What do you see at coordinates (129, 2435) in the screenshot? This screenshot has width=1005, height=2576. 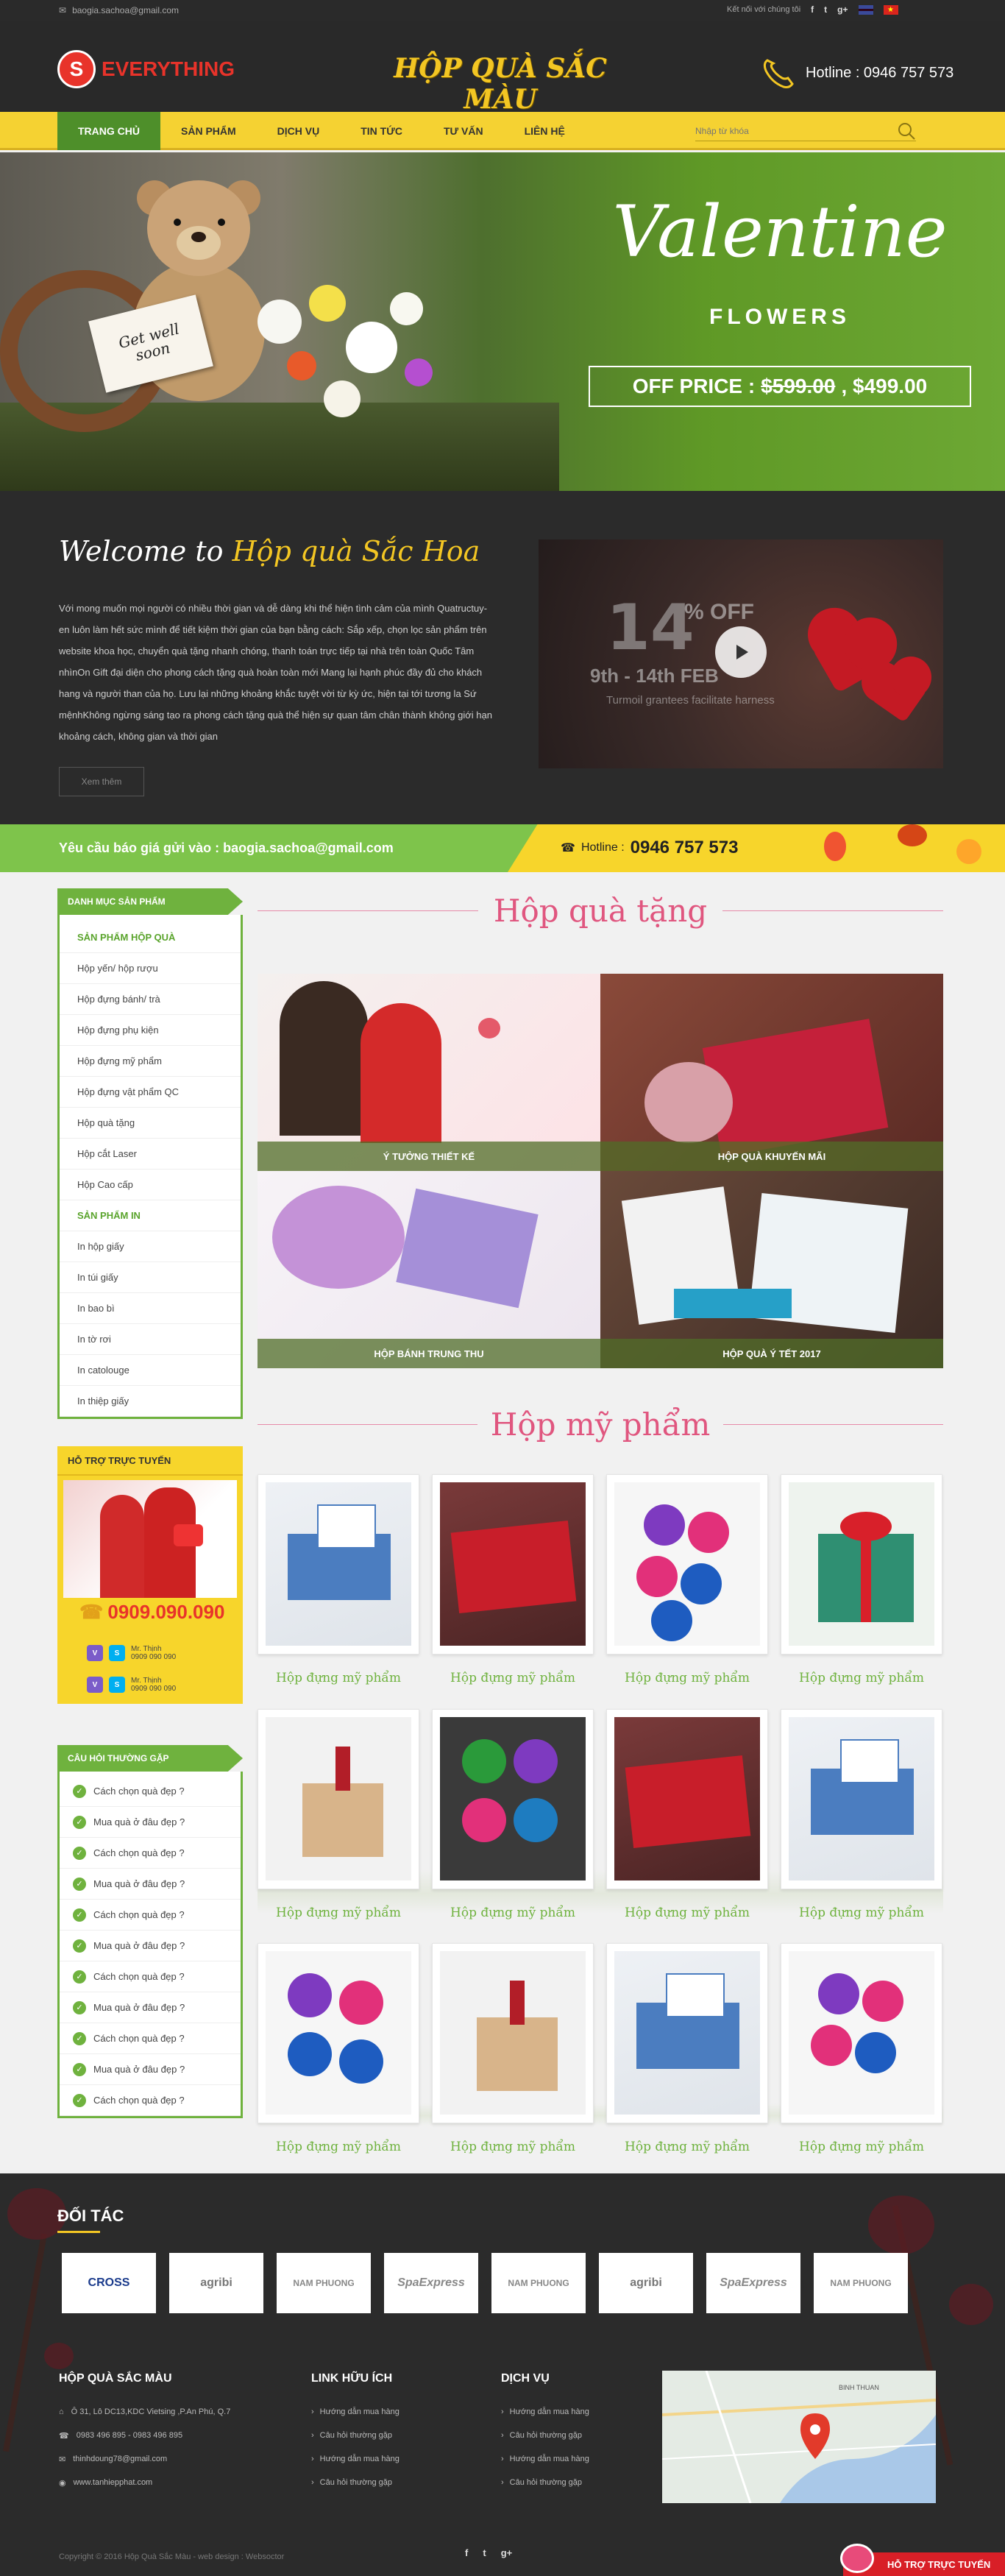 I see `footer-phones: 0983 496 895 - 0983 496 895` at bounding box center [129, 2435].